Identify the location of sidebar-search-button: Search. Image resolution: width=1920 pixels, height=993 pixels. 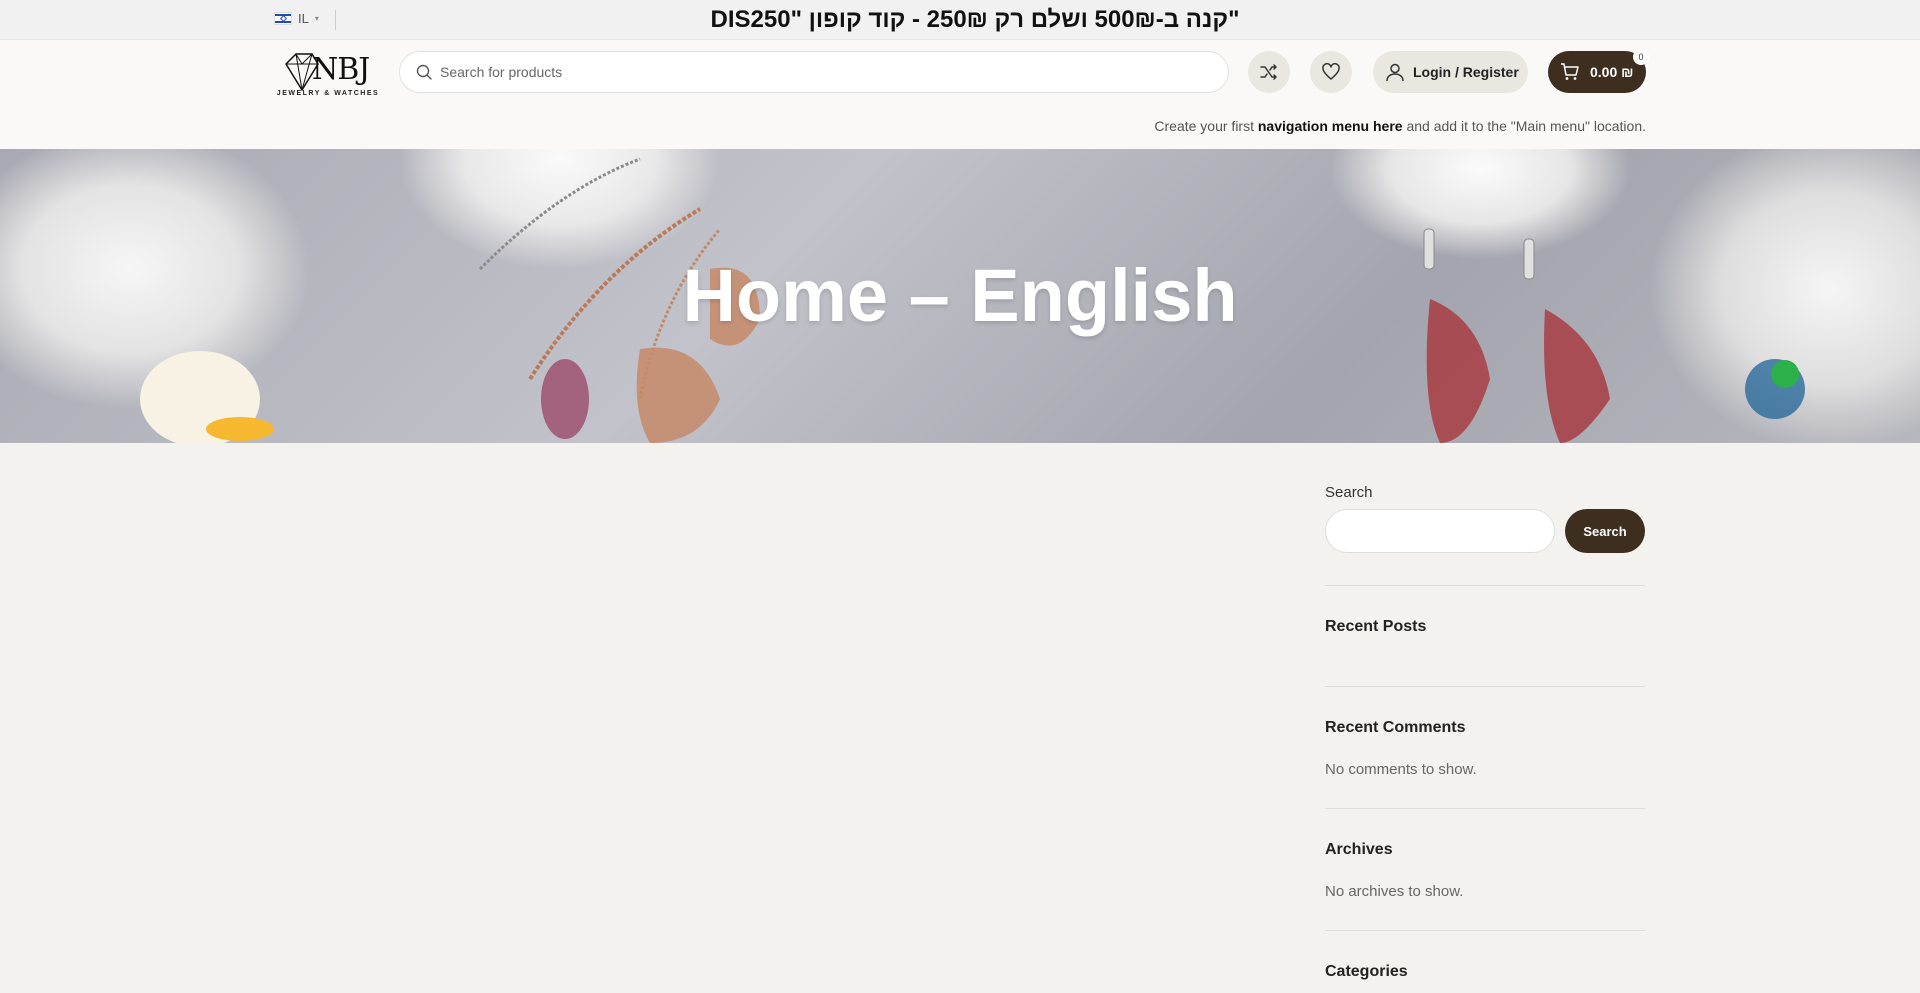
(1605, 531).